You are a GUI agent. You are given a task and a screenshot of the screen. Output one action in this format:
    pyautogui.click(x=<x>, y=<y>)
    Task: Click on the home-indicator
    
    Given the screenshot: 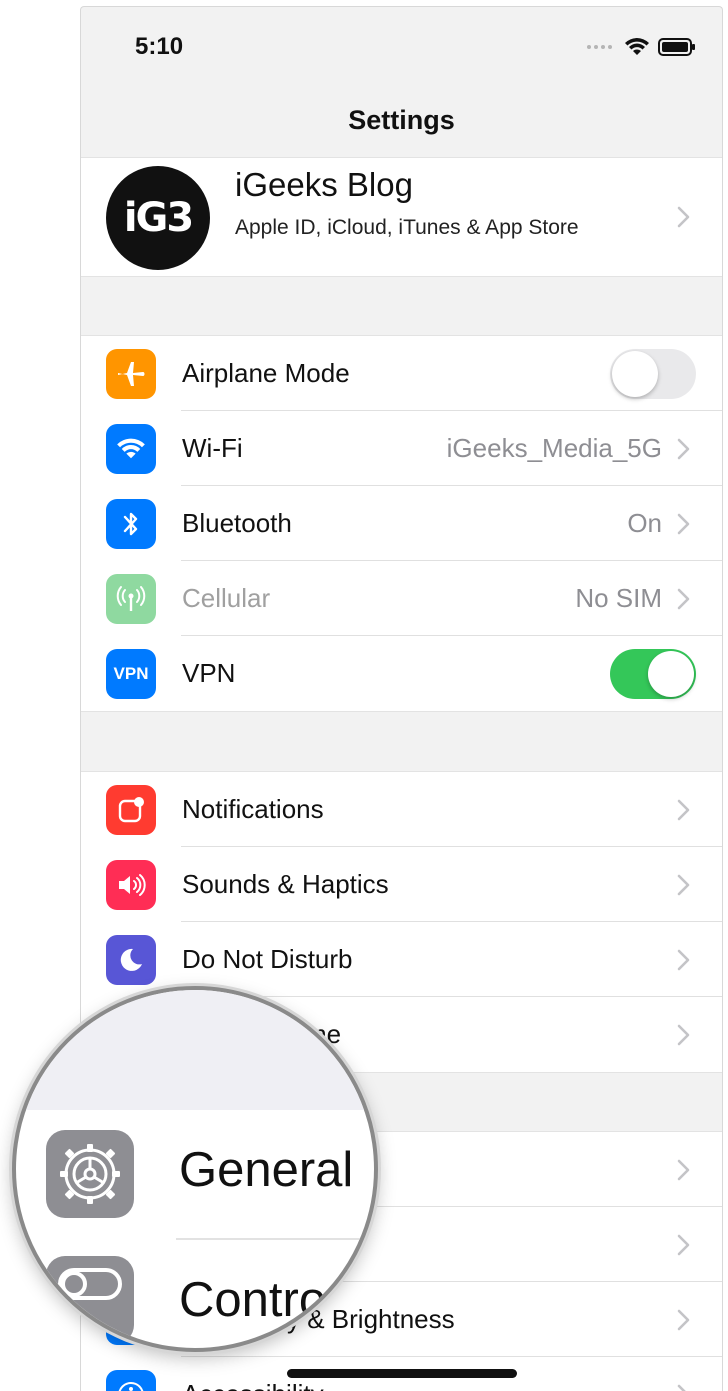 What is the action you would take?
    pyautogui.click(x=402, y=1373)
    